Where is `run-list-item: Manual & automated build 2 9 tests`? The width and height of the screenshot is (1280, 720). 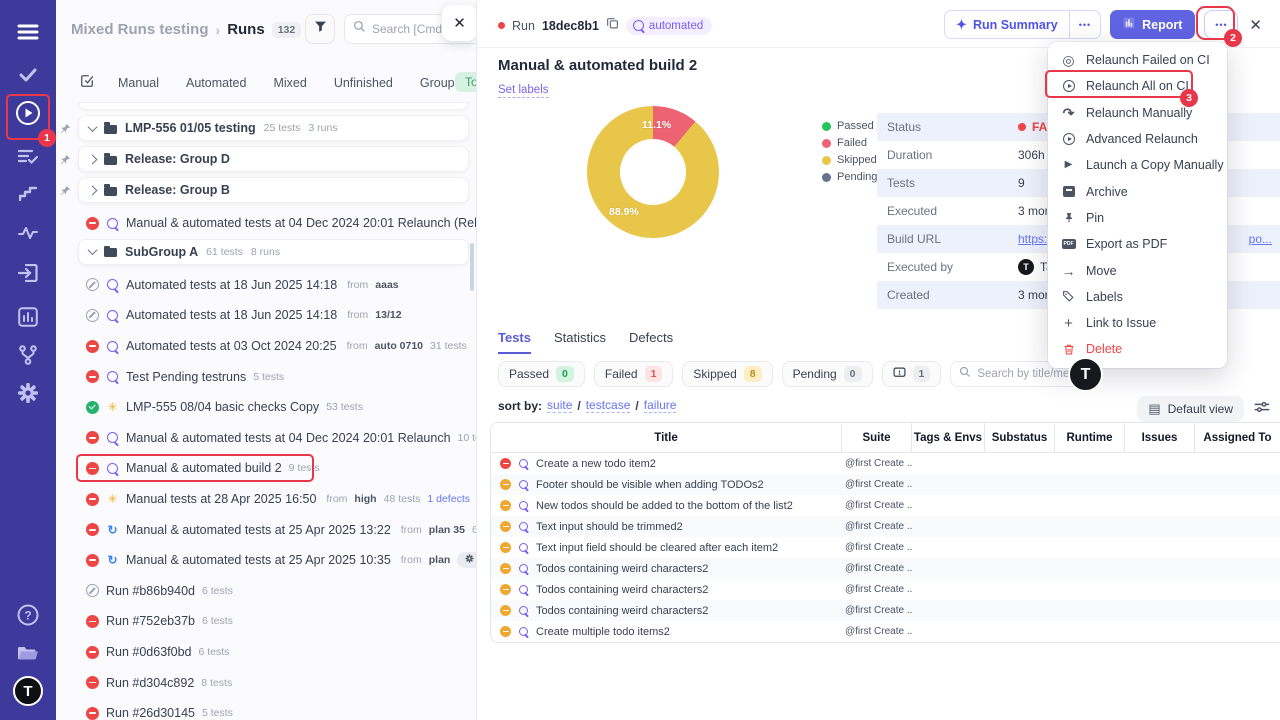 run-list-item: Manual & automated build 2 9 tests is located at coordinates (266, 468).